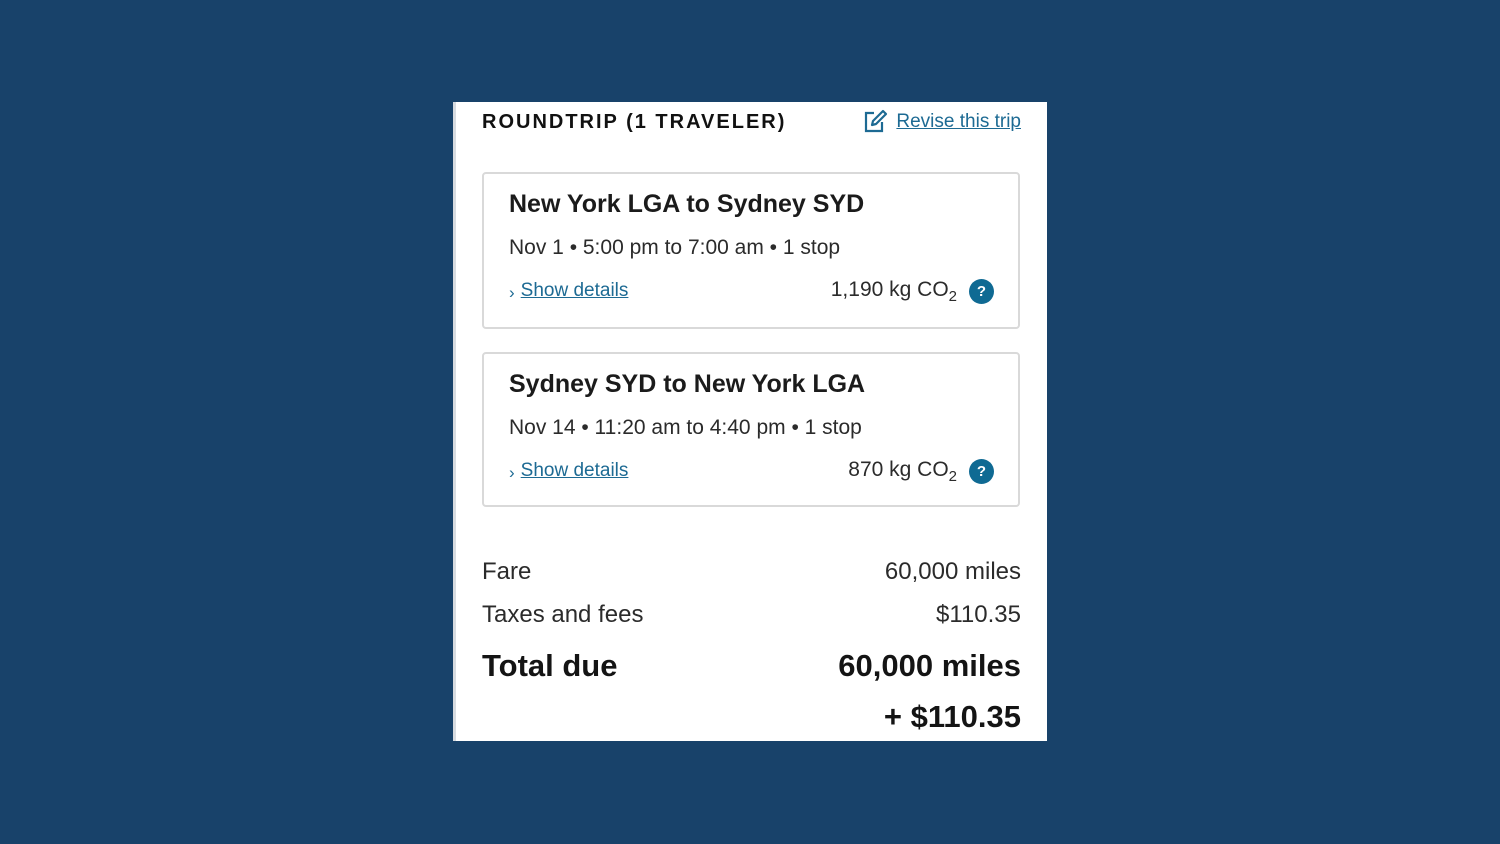 Image resolution: width=1500 pixels, height=844 pixels. I want to click on fare-value: 60,000 miles, so click(952, 571).